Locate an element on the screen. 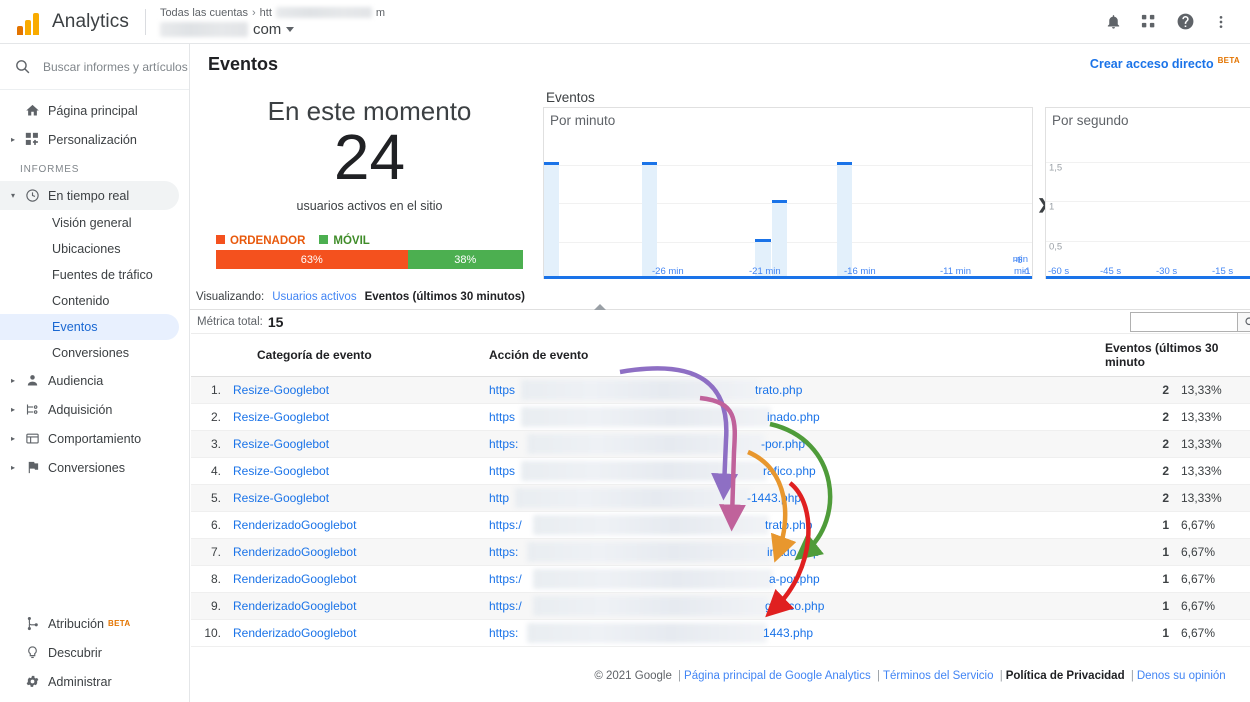 Image resolution: width=1250 pixels, height=702 pixels. row-action: https:/ a-por.php is located at coordinates (791, 579).